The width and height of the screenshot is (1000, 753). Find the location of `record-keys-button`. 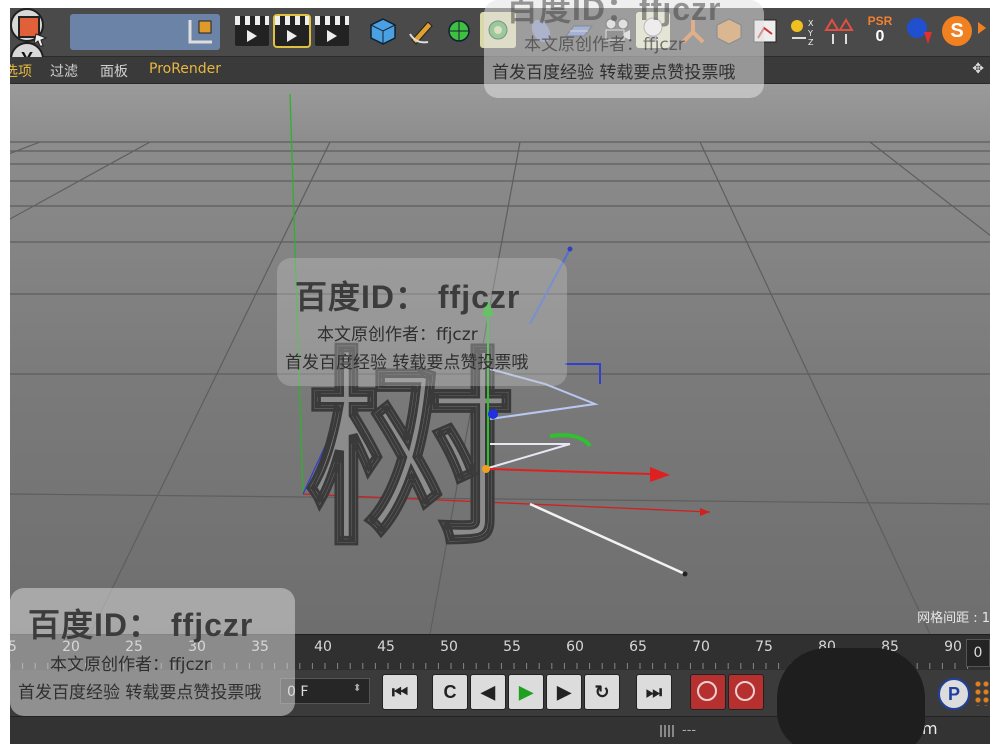

record-keys-button is located at coordinates (708, 692).